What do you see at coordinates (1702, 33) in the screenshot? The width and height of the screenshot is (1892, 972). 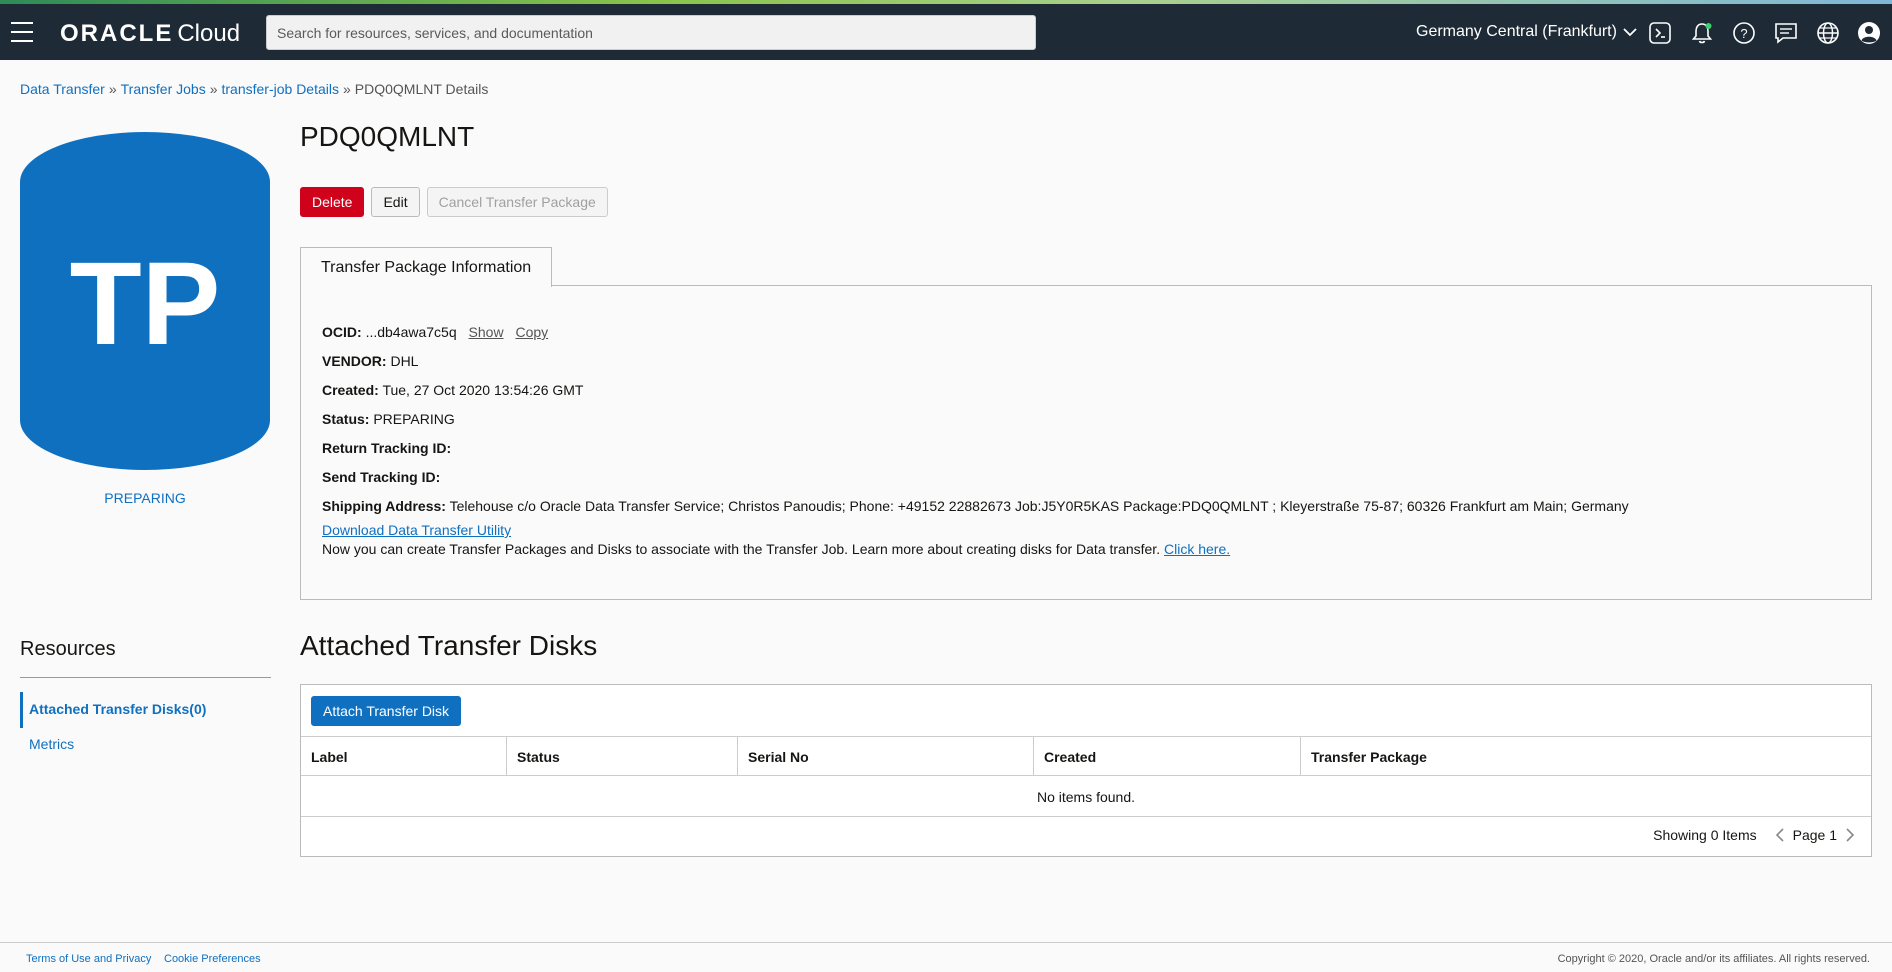 I see `notifications-icon` at bounding box center [1702, 33].